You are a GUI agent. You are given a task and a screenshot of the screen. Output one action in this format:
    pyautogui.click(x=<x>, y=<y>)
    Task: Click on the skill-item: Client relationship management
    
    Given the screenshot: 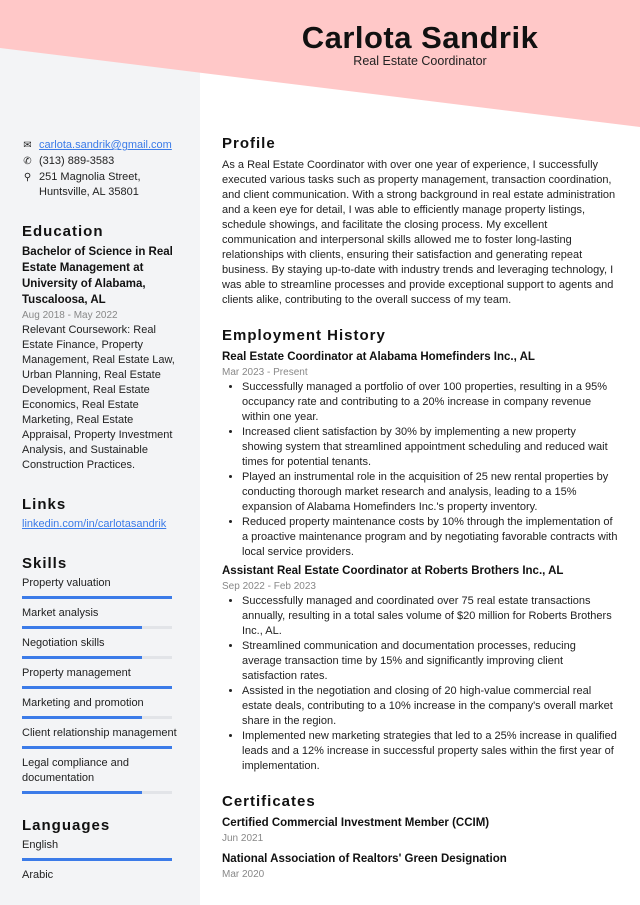 What is the action you would take?
    pyautogui.click(x=102, y=737)
    